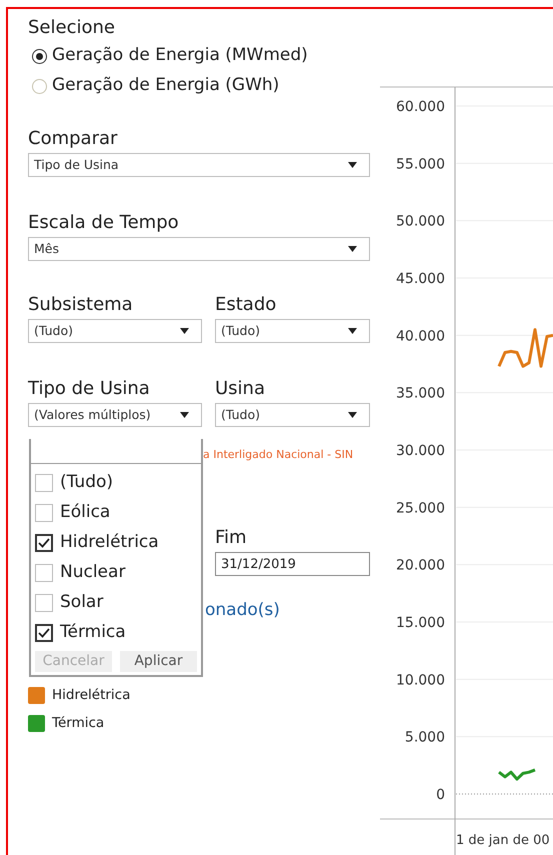  What do you see at coordinates (116, 603) in the screenshot?
I see `checkbox-option: Solar` at bounding box center [116, 603].